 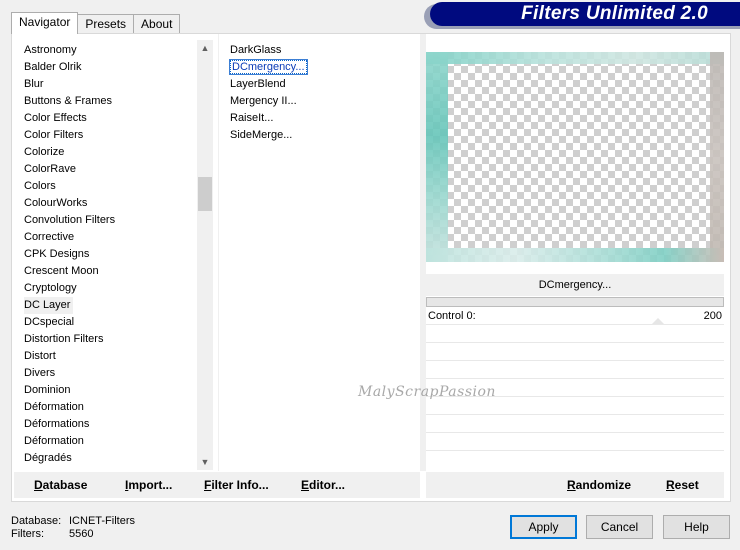 What do you see at coordinates (682, 485) in the screenshot?
I see `reset-button: Reset` at bounding box center [682, 485].